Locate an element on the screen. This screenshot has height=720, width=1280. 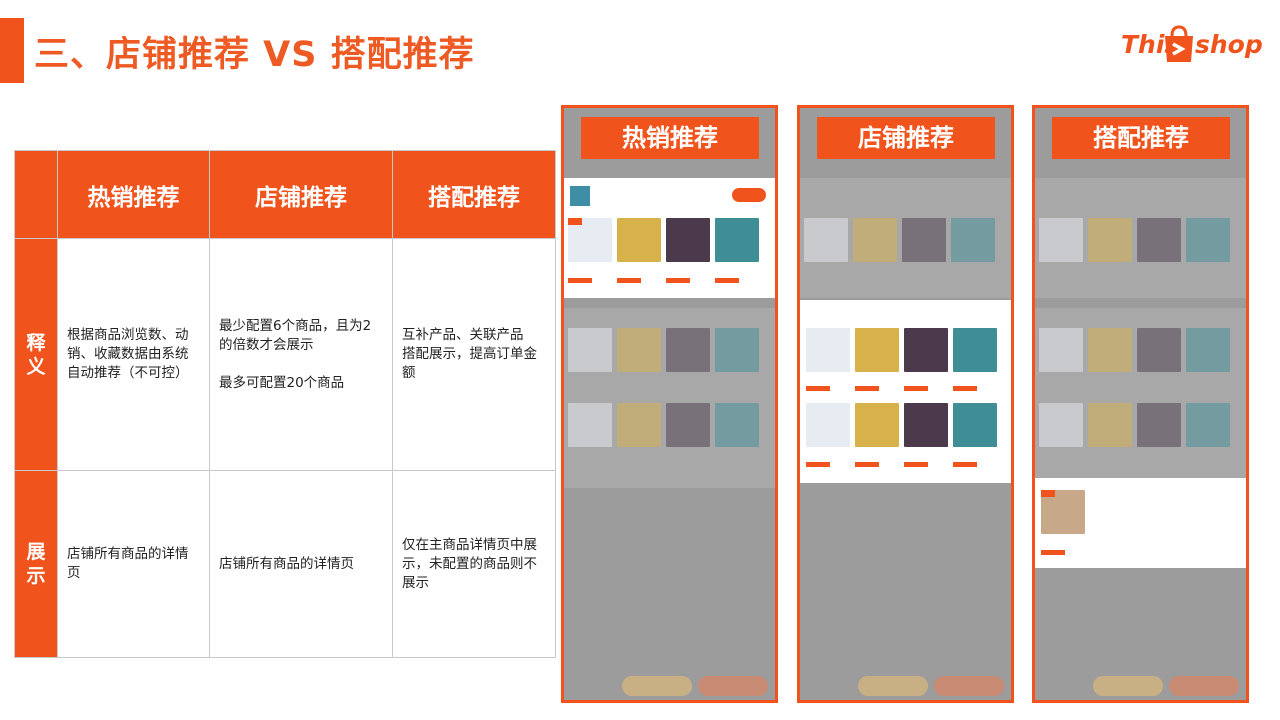
logo-text-shop: shop is located at coordinates (1229, 44).